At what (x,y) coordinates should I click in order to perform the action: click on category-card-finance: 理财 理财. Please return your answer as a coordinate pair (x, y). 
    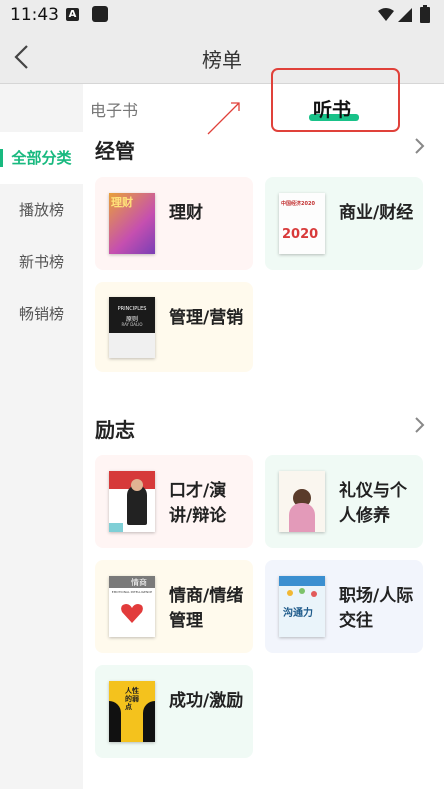
    Looking at the image, I should click on (174, 223).